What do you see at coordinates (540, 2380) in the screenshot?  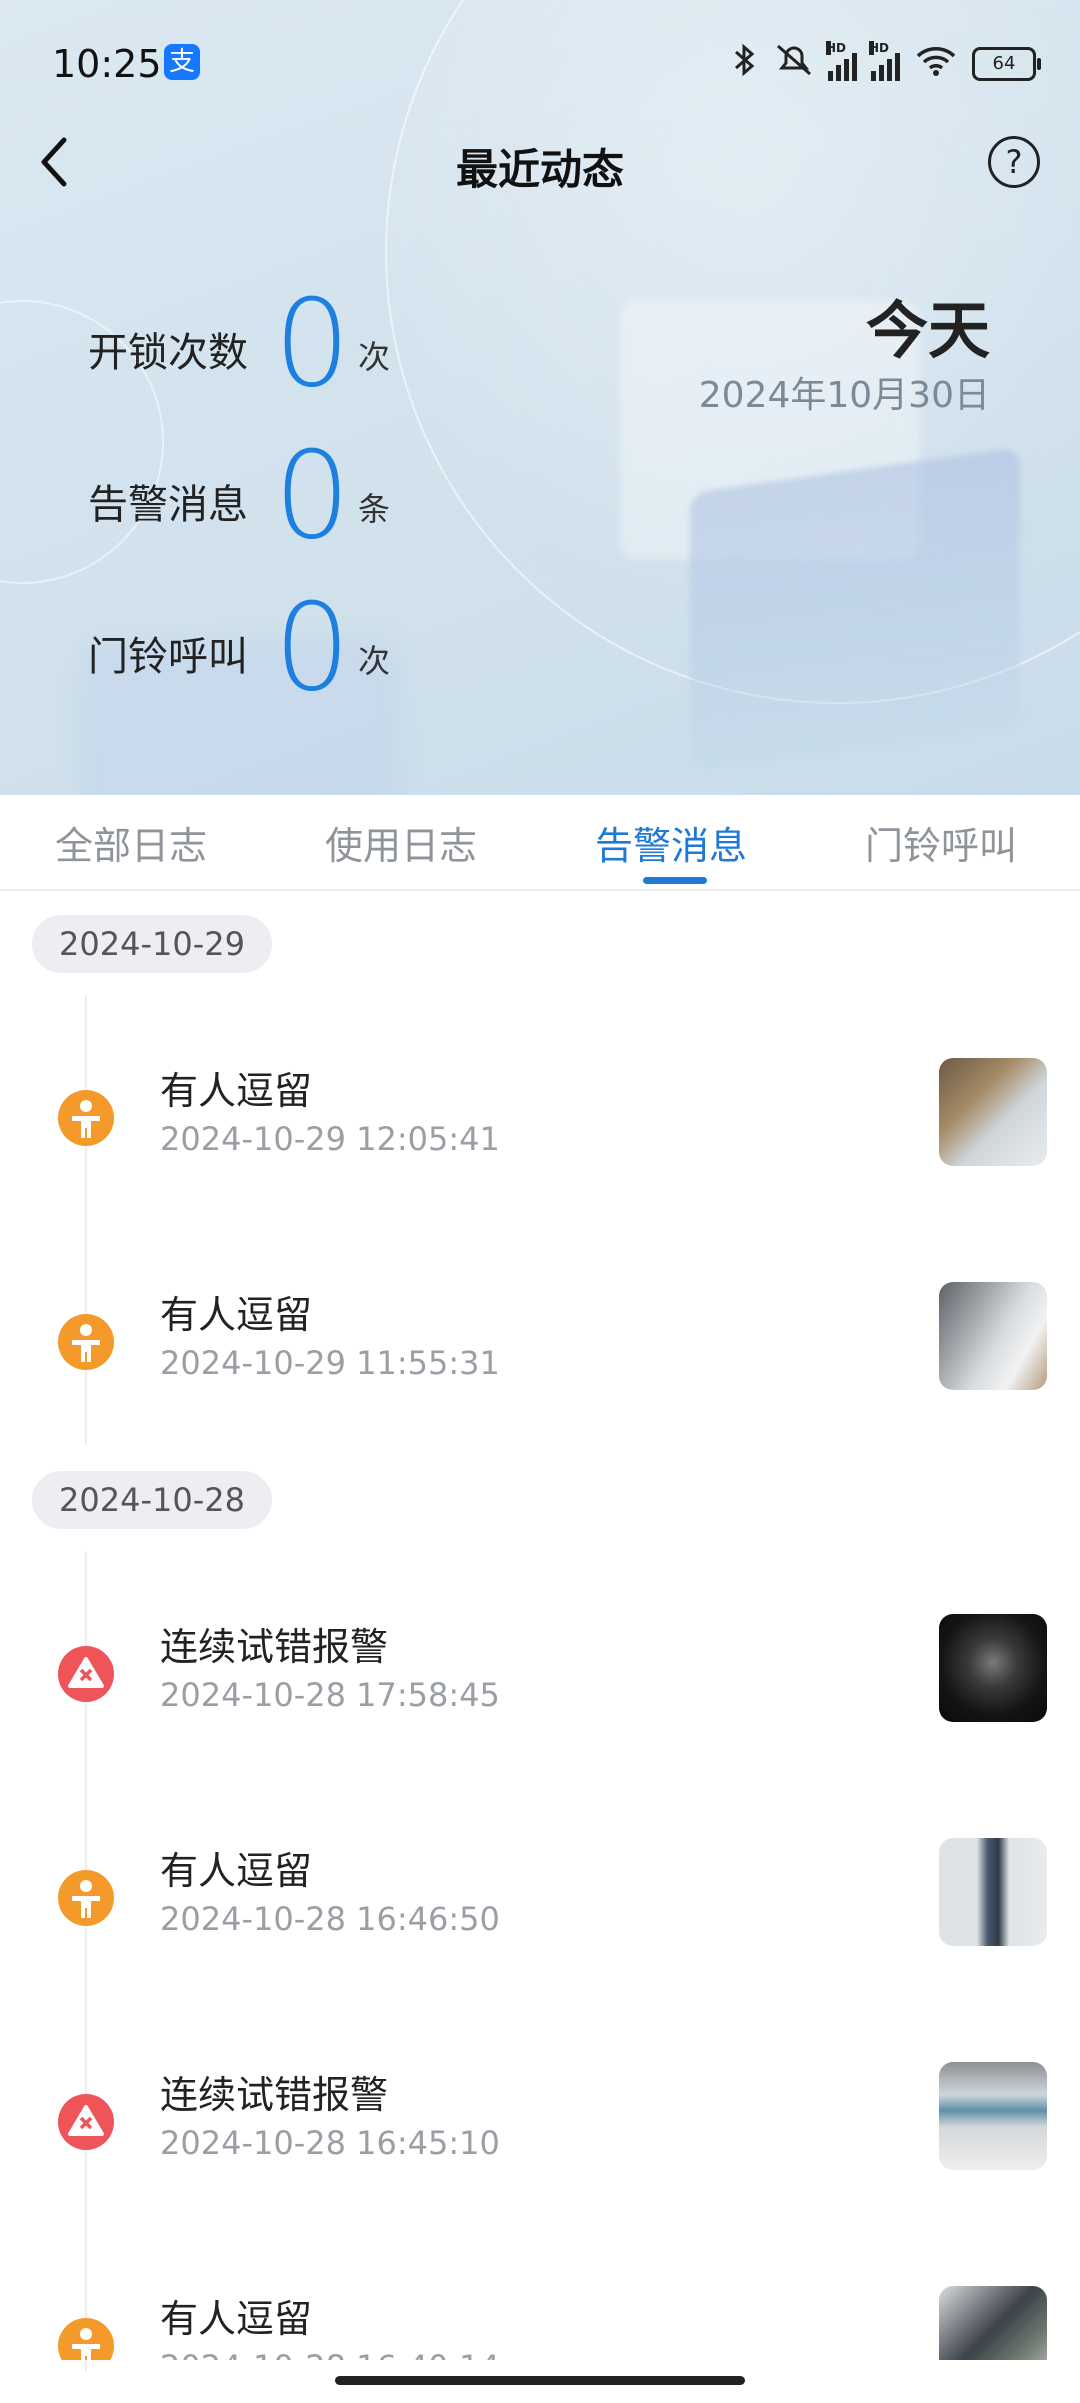 I see `home-indicator` at bounding box center [540, 2380].